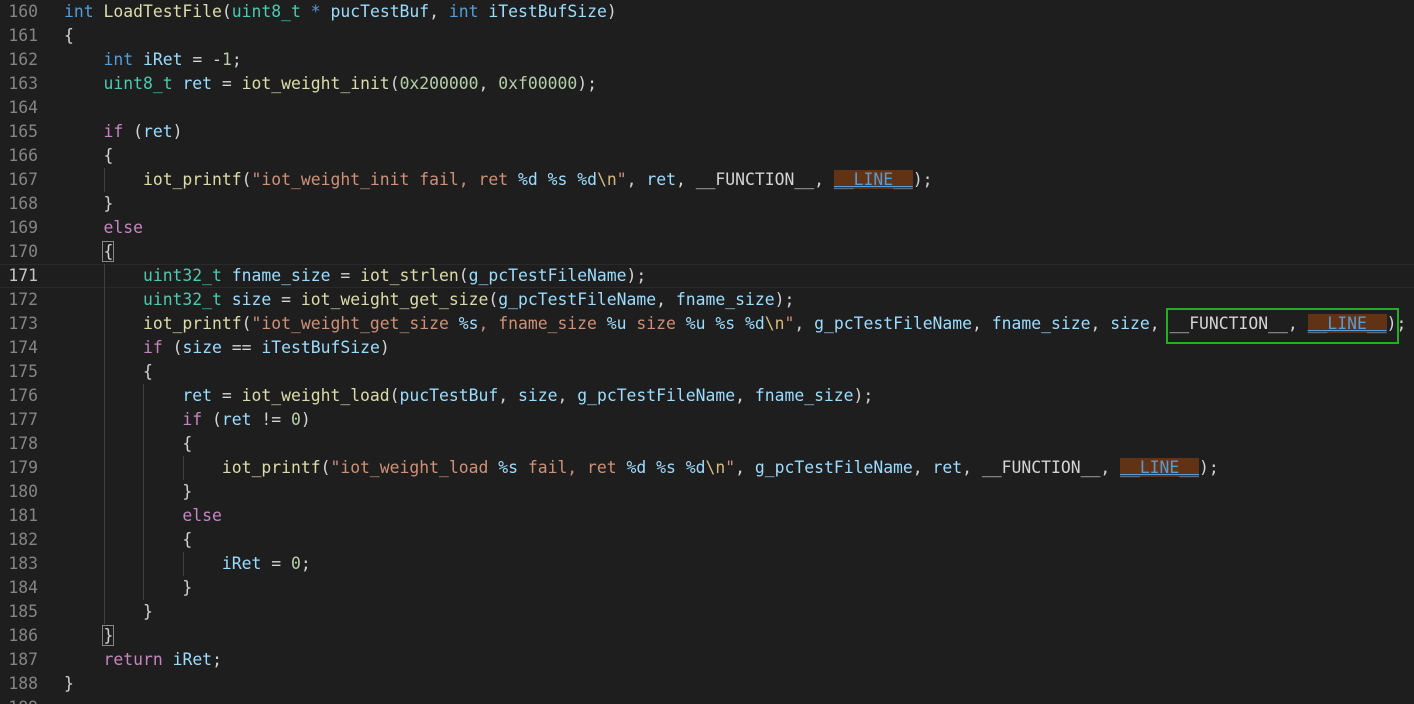 The image size is (1414, 704). I want to click on code-line: 166 {, so click(707, 156).